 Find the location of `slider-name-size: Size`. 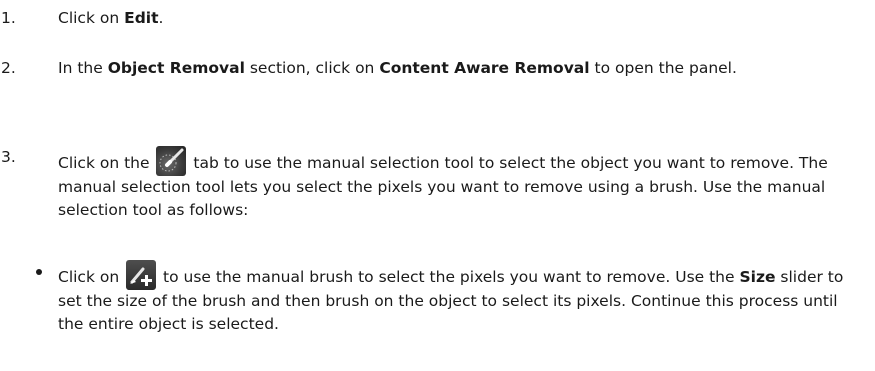

slider-name-size: Size is located at coordinates (757, 277).